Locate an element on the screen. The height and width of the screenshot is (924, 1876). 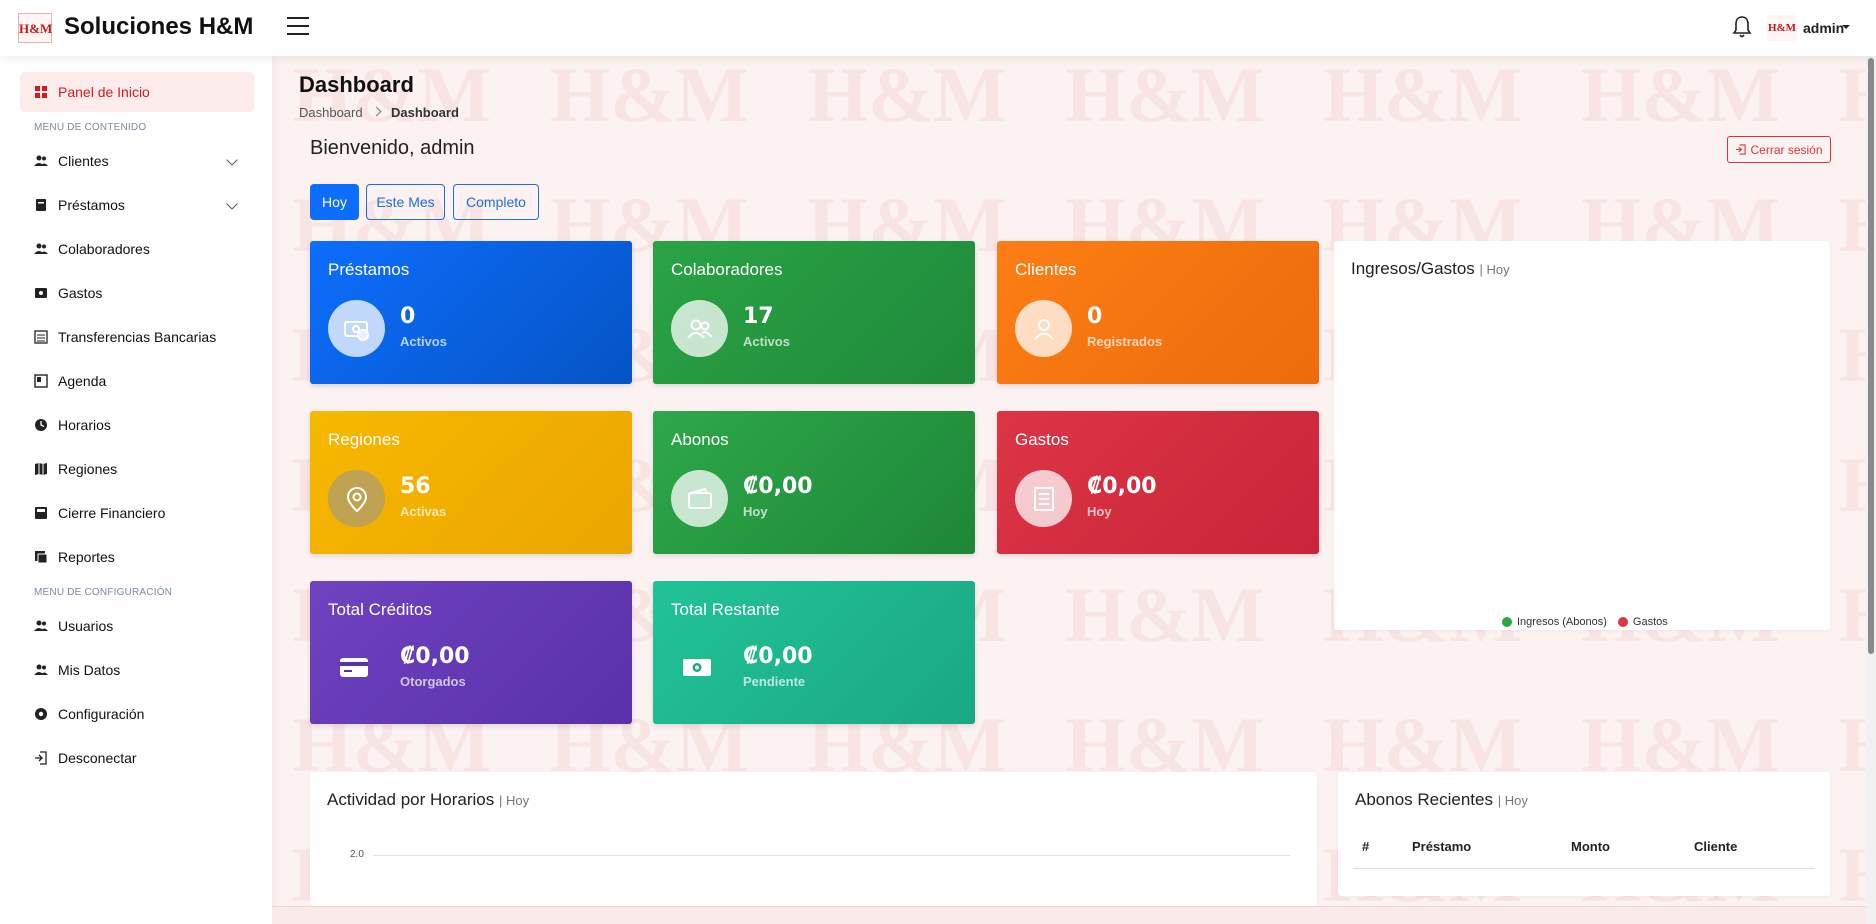
card-value: 17 is located at coordinates (758, 316).